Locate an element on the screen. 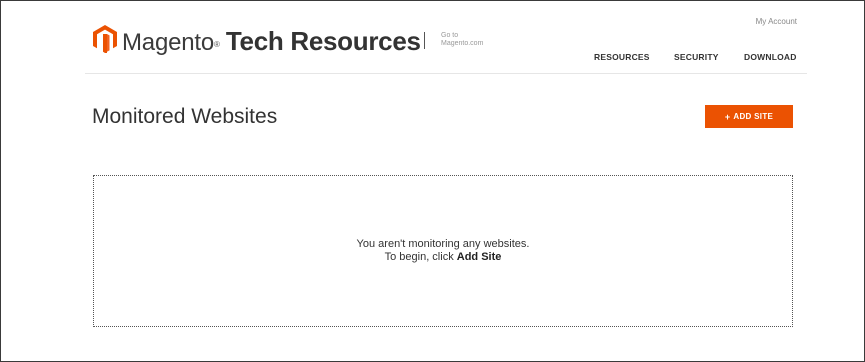 Image resolution: width=865 pixels, height=362 pixels. brand-title: Magento® Tech Resources is located at coordinates (271, 43).